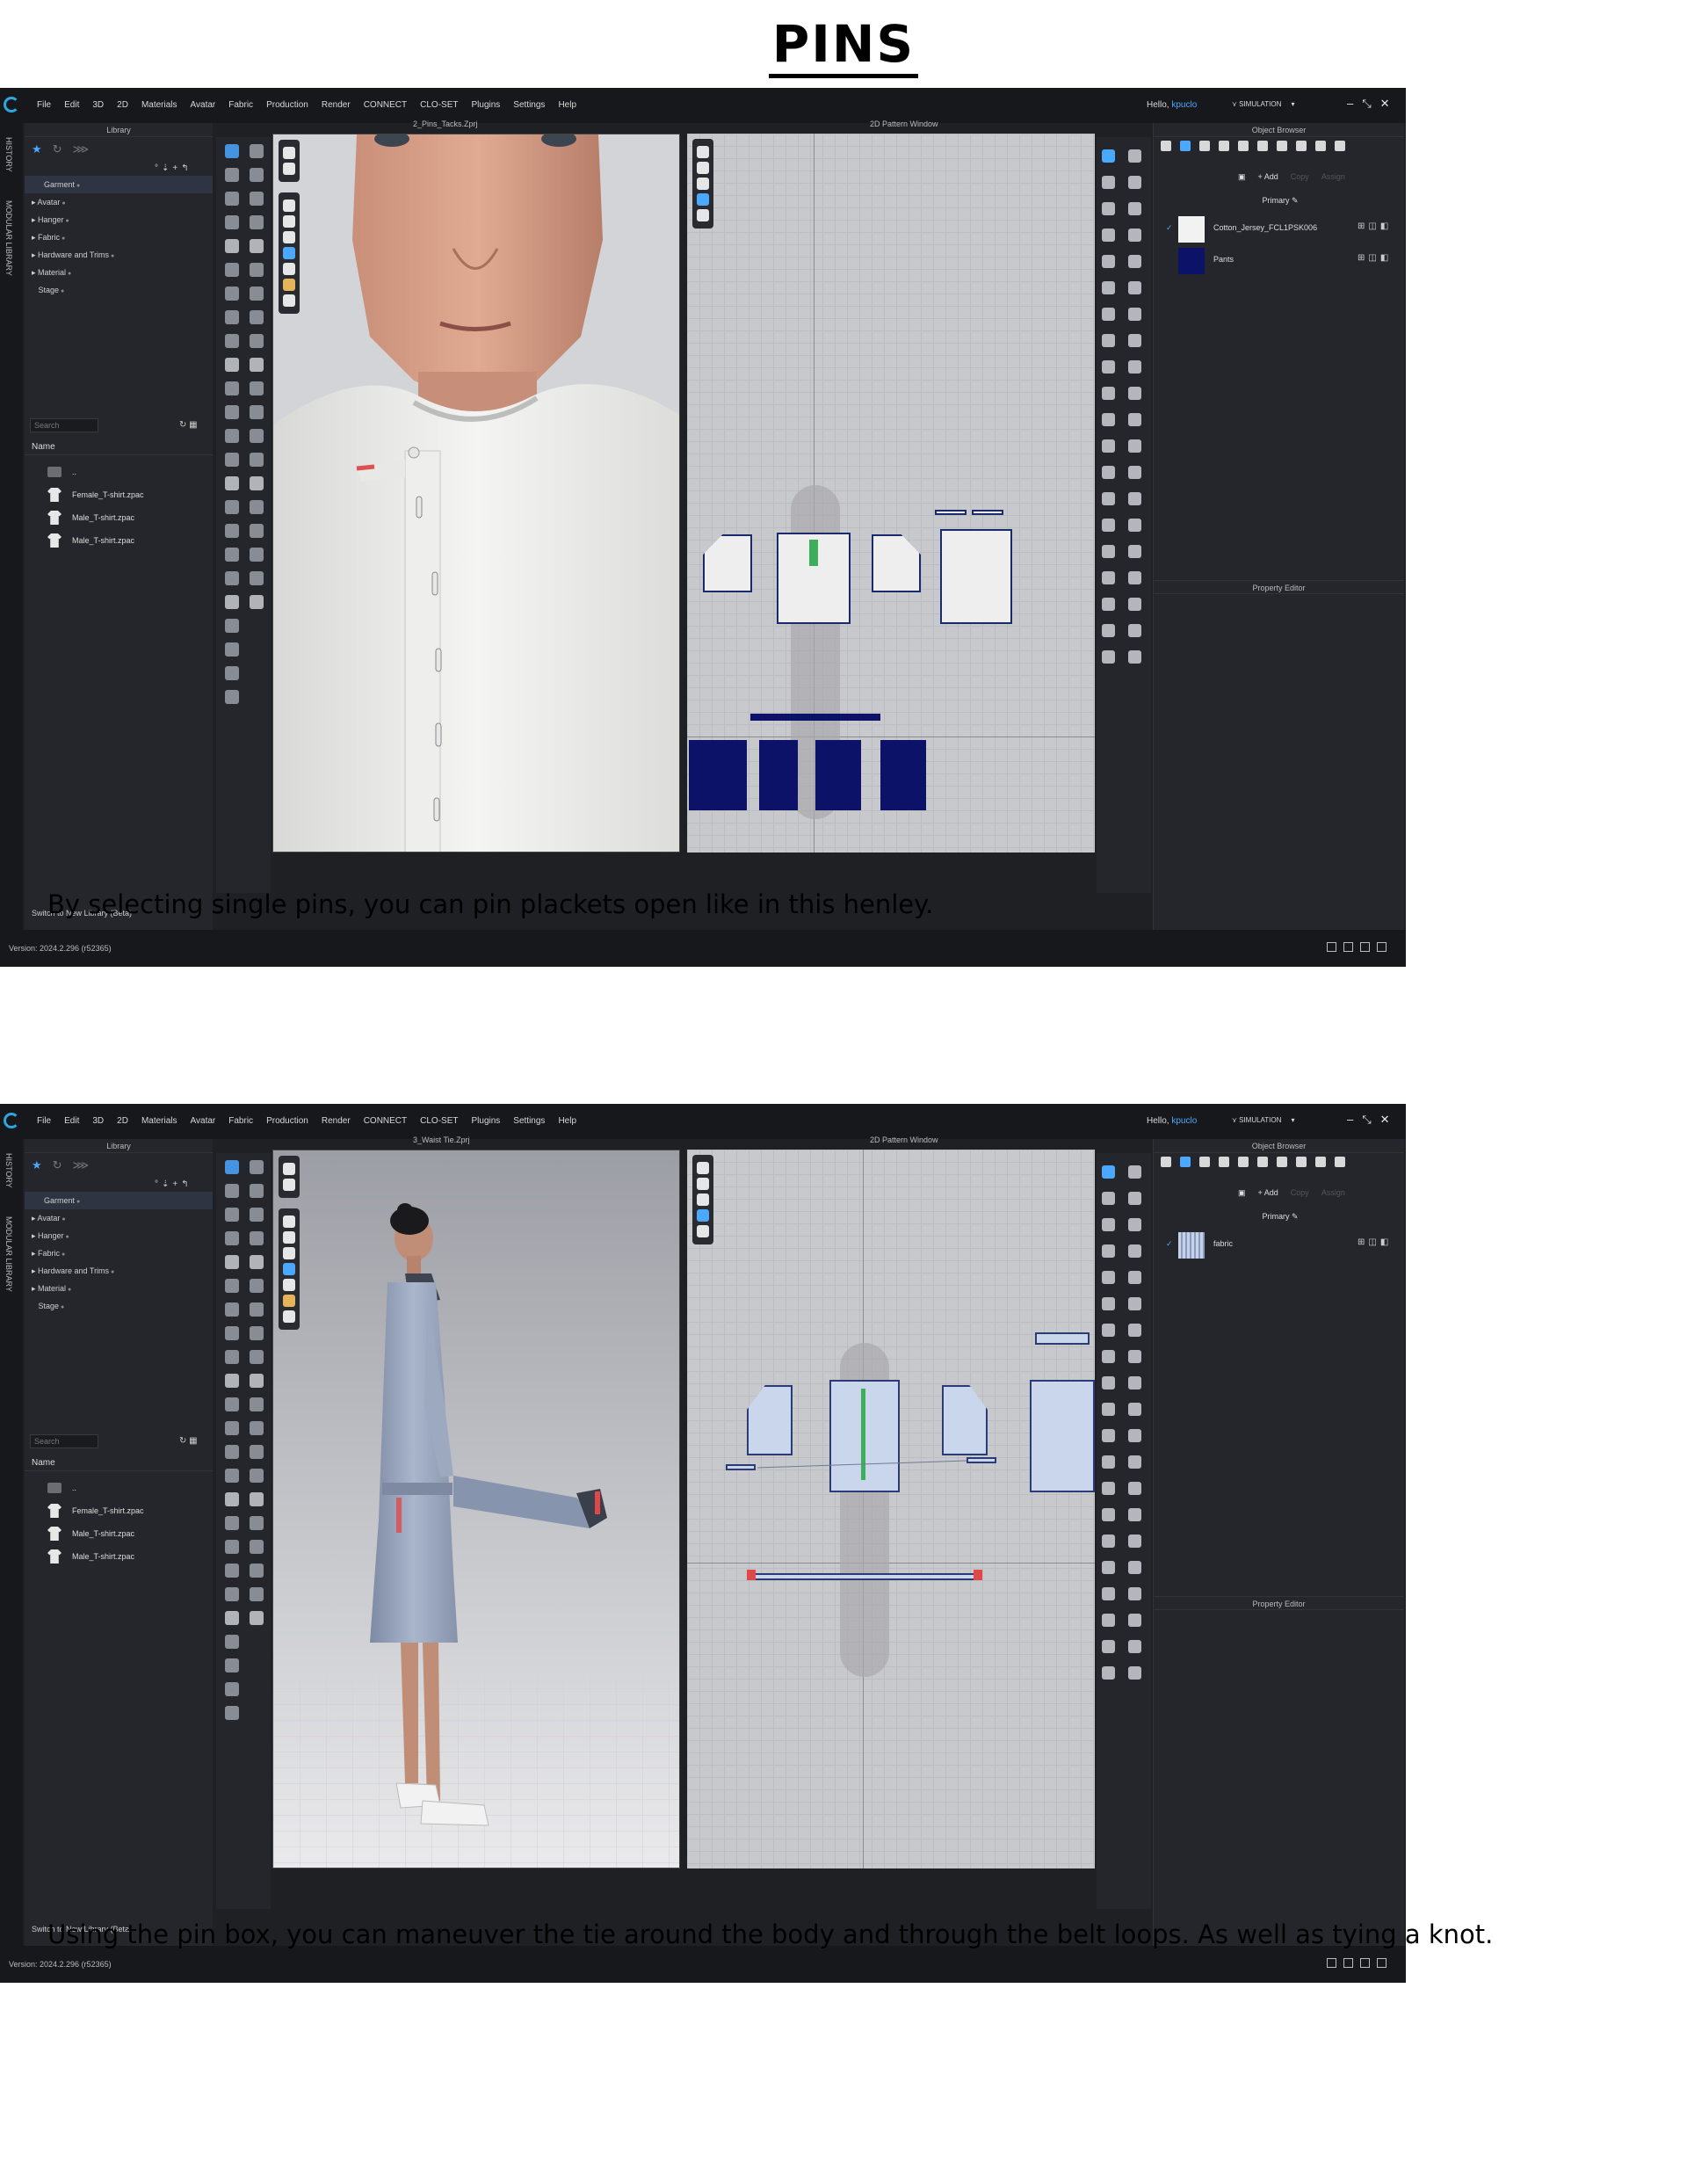 The width and height of the screenshot is (1687, 2184). What do you see at coordinates (240, 105) in the screenshot?
I see `menu-fabric: Fabric` at bounding box center [240, 105].